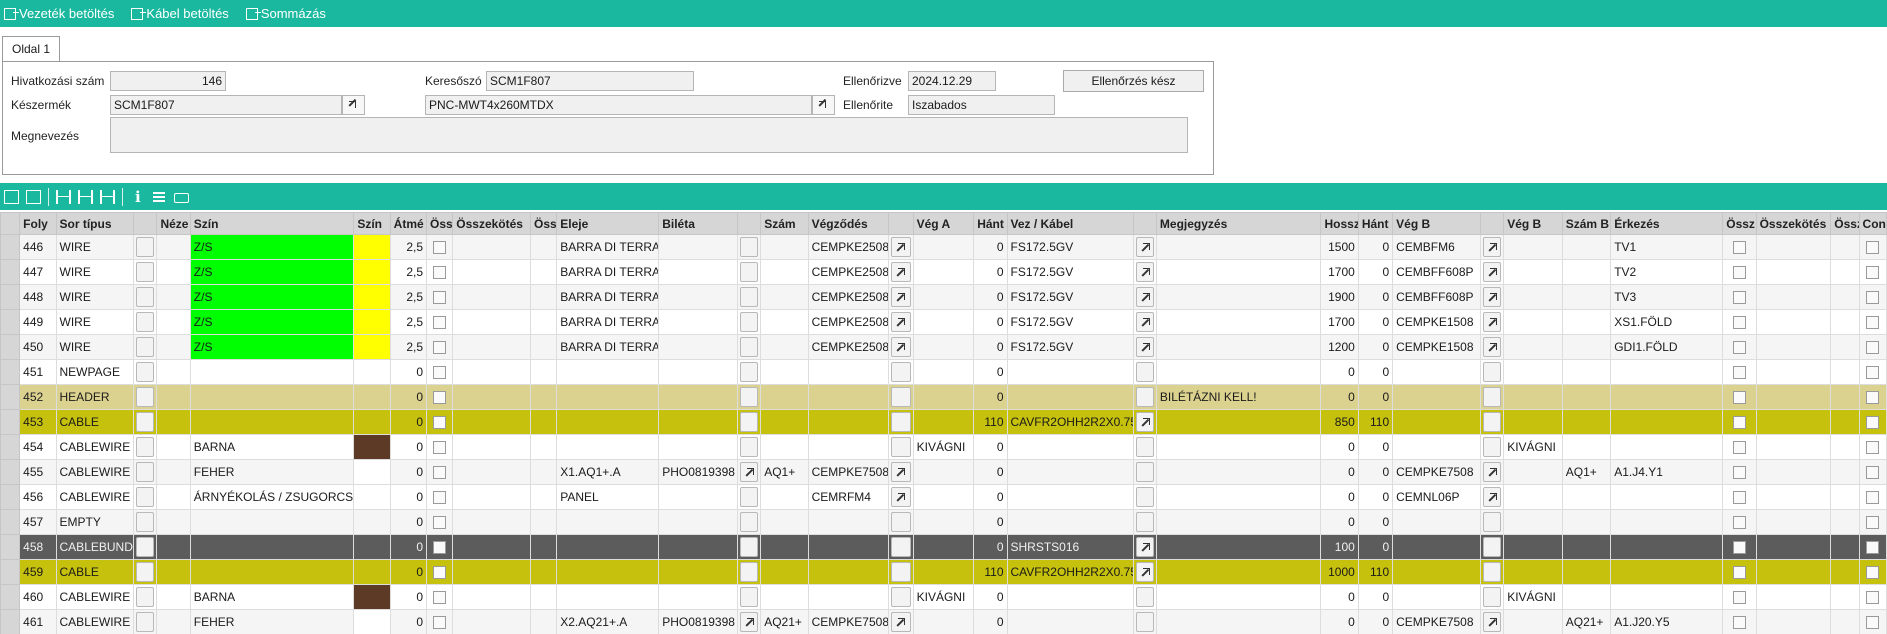 The image size is (1887, 634). I want to click on veg-b-cell: CEMBFM6, so click(1436, 247).